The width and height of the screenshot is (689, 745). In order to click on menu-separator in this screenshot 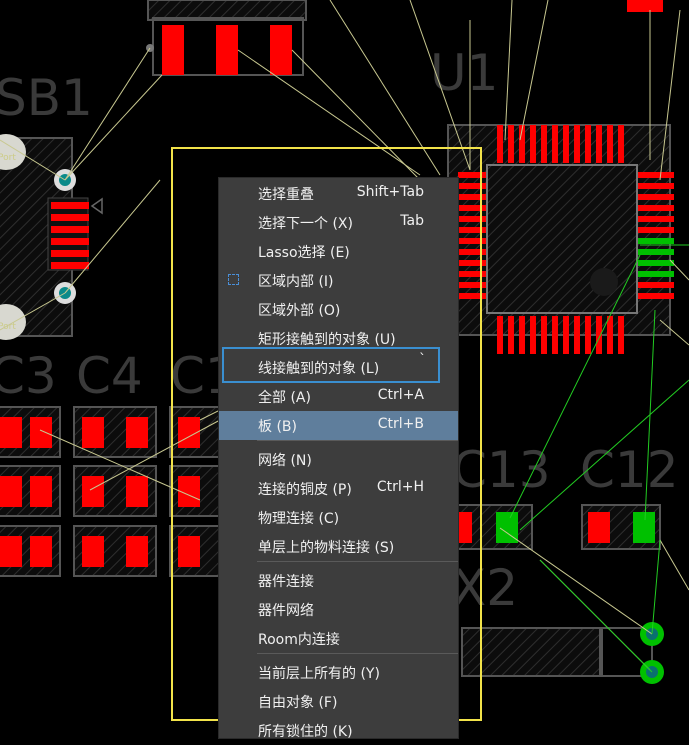, I will do `click(357, 561)`.